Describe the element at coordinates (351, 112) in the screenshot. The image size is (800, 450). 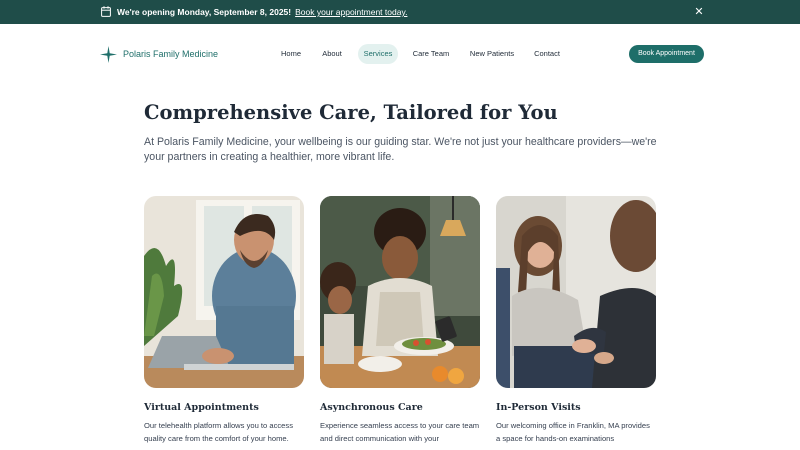
I see `page-title: Comprehensive Care, Tailored for You` at that location.